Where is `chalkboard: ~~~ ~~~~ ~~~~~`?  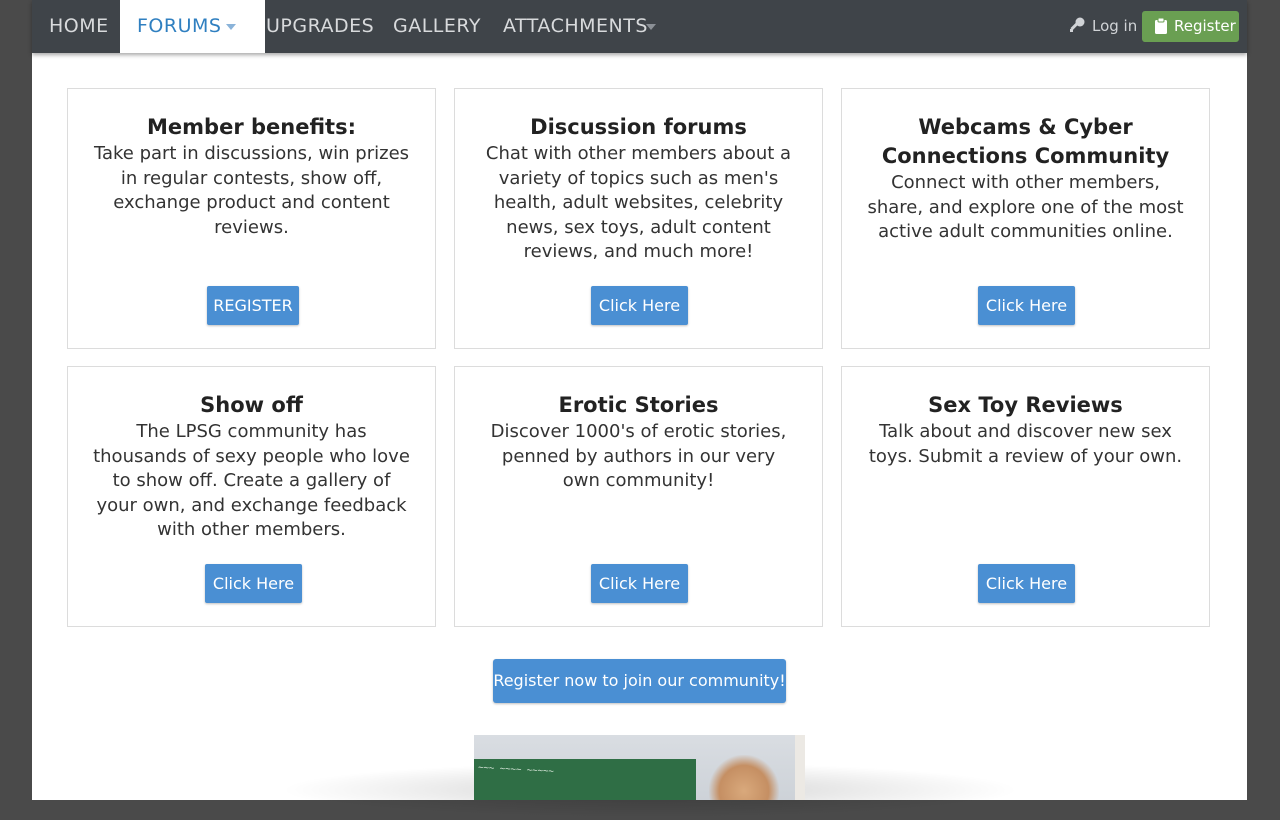
chalkboard: ~~~ ~~~~ ~~~~~ is located at coordinates (585, 779).